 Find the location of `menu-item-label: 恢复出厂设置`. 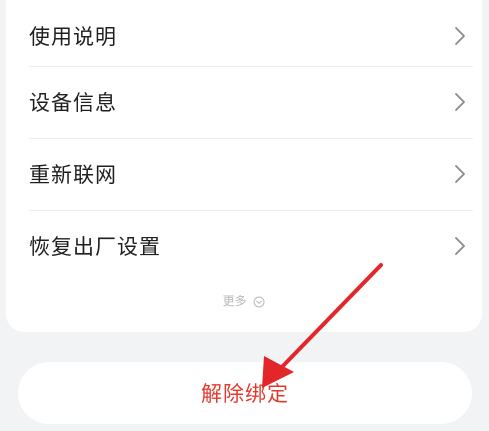

menu-item-label: 恢复出厂设置 is located at coordinates (95, 247).